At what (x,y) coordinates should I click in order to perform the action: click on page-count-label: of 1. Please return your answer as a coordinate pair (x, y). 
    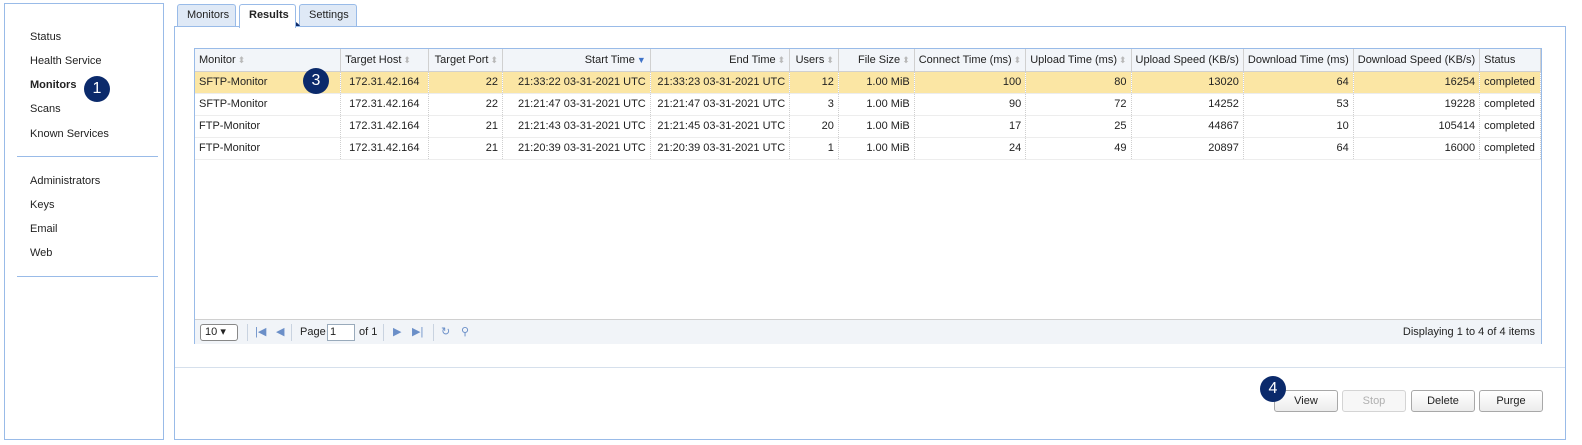
    Looking at the image, I should click on (368, 332).